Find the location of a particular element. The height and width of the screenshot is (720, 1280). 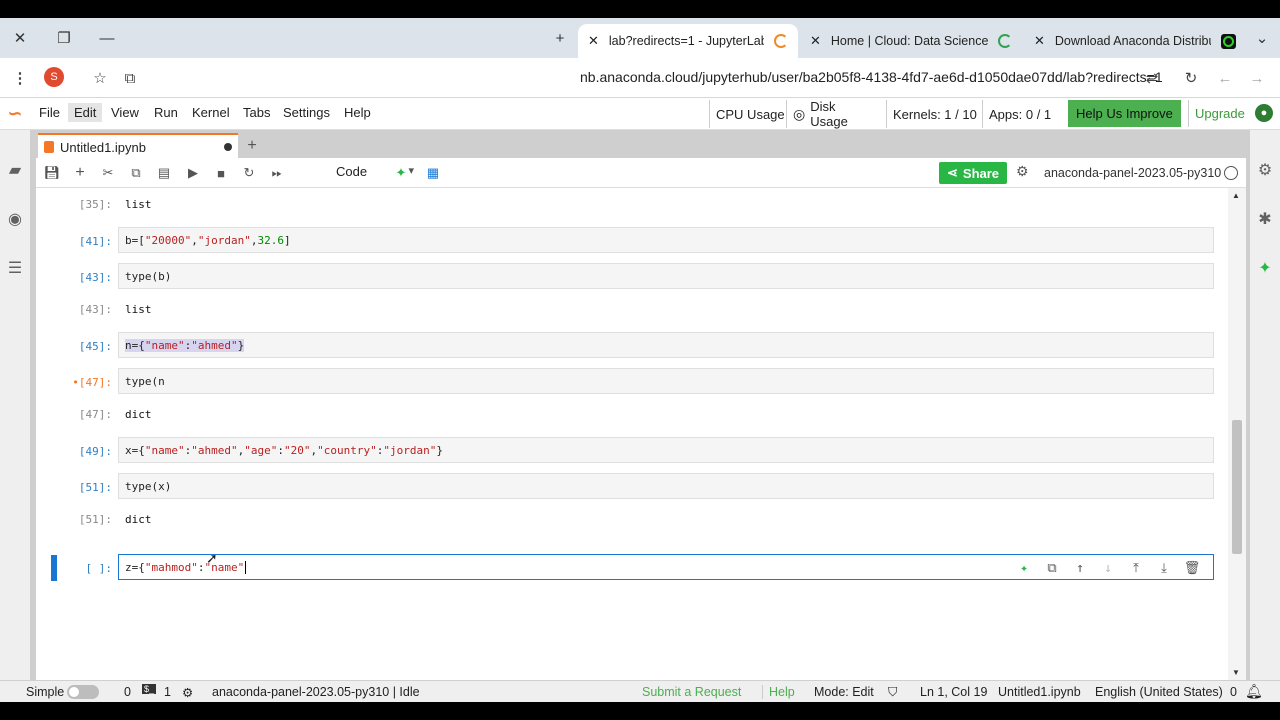

code-input: type(n is located at coordinates (666, 381).